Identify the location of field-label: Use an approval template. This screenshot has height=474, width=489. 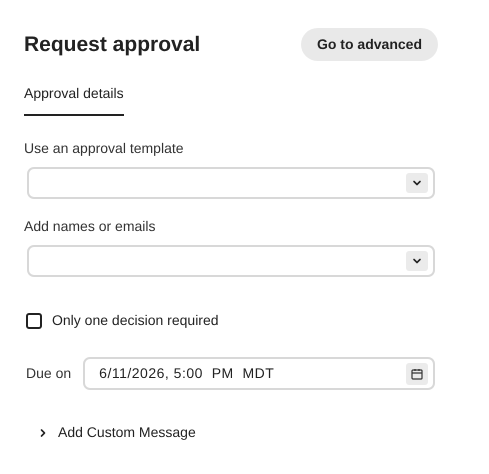
(104, 148).